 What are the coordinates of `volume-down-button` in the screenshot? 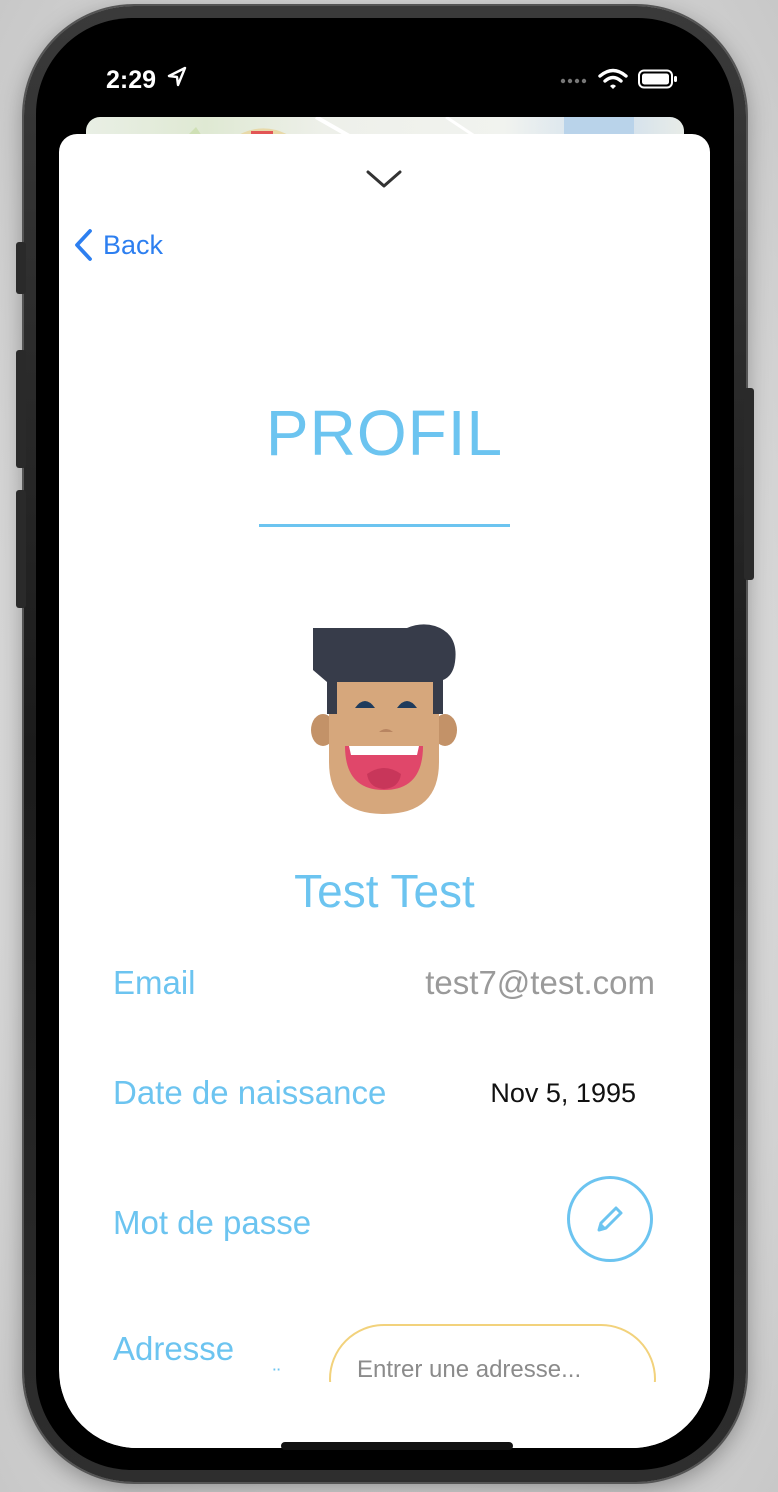 It's located at (21, 549).